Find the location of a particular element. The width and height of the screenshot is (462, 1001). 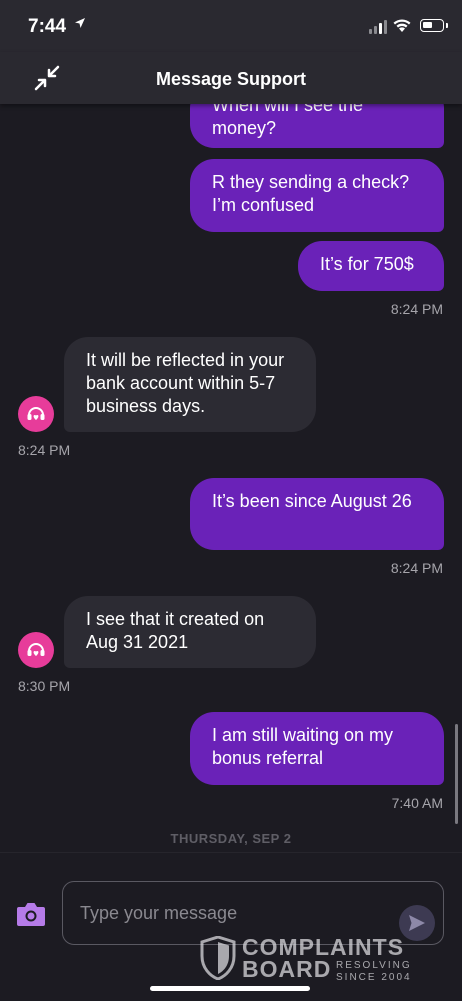

day-separator: THURSDAY, SEP 2 is located at coordinates (231, 838).